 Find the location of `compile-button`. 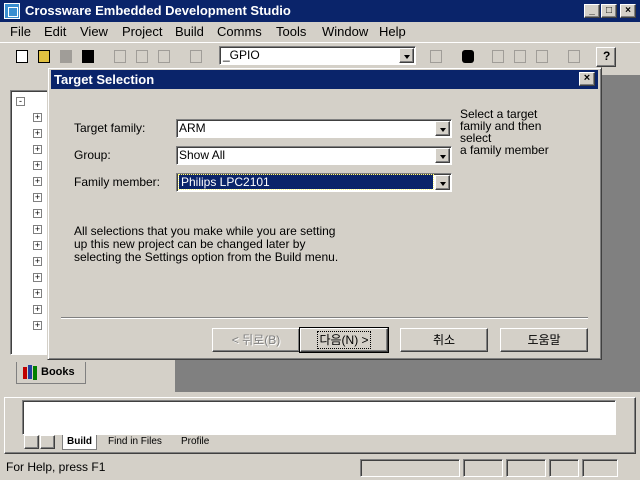

compile-button is located at coordinates (436, 57).